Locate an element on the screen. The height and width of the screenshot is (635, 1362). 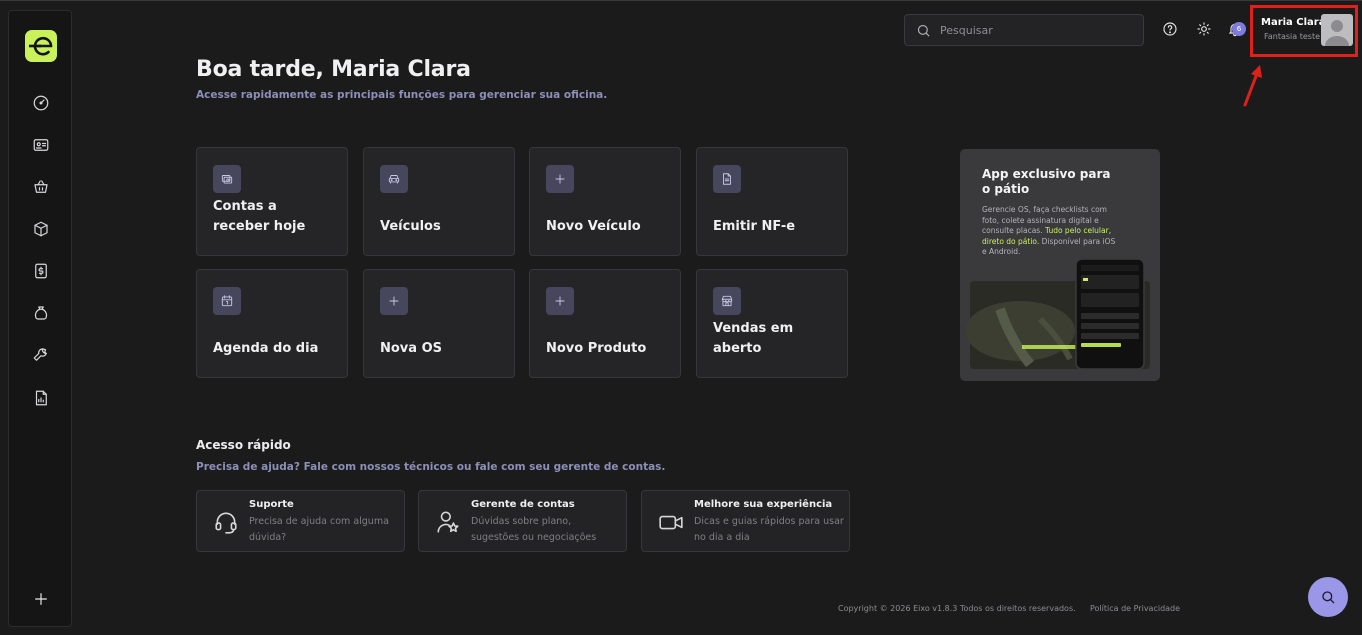
card-vendas-em-aberto: Vendas em aberto is located at coordinates (772, 323).